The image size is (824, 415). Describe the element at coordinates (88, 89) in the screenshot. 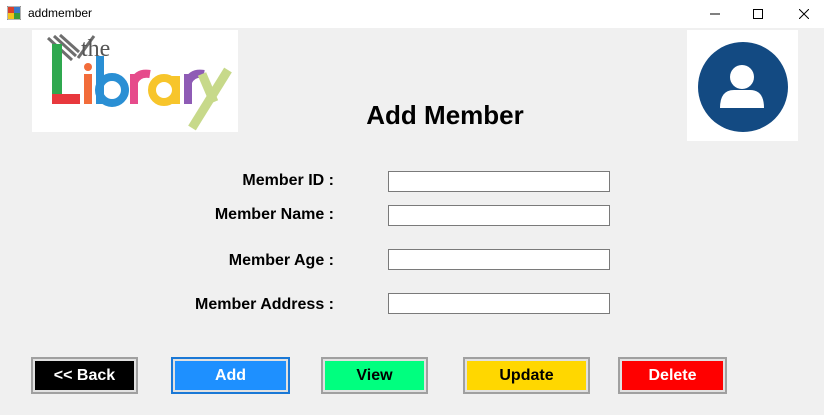

I see `logo-letter-i` at that location.